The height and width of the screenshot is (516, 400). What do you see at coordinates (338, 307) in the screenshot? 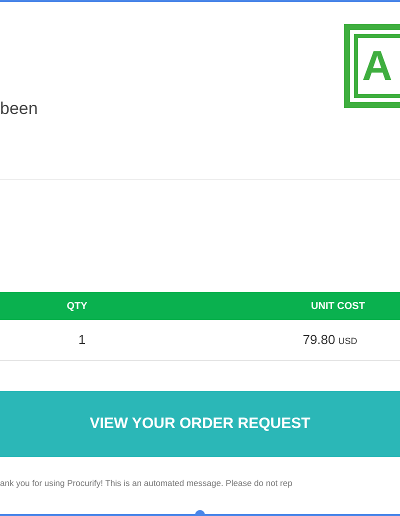
I see `column-header: UNIT COST` at bounding box center [338, 307].